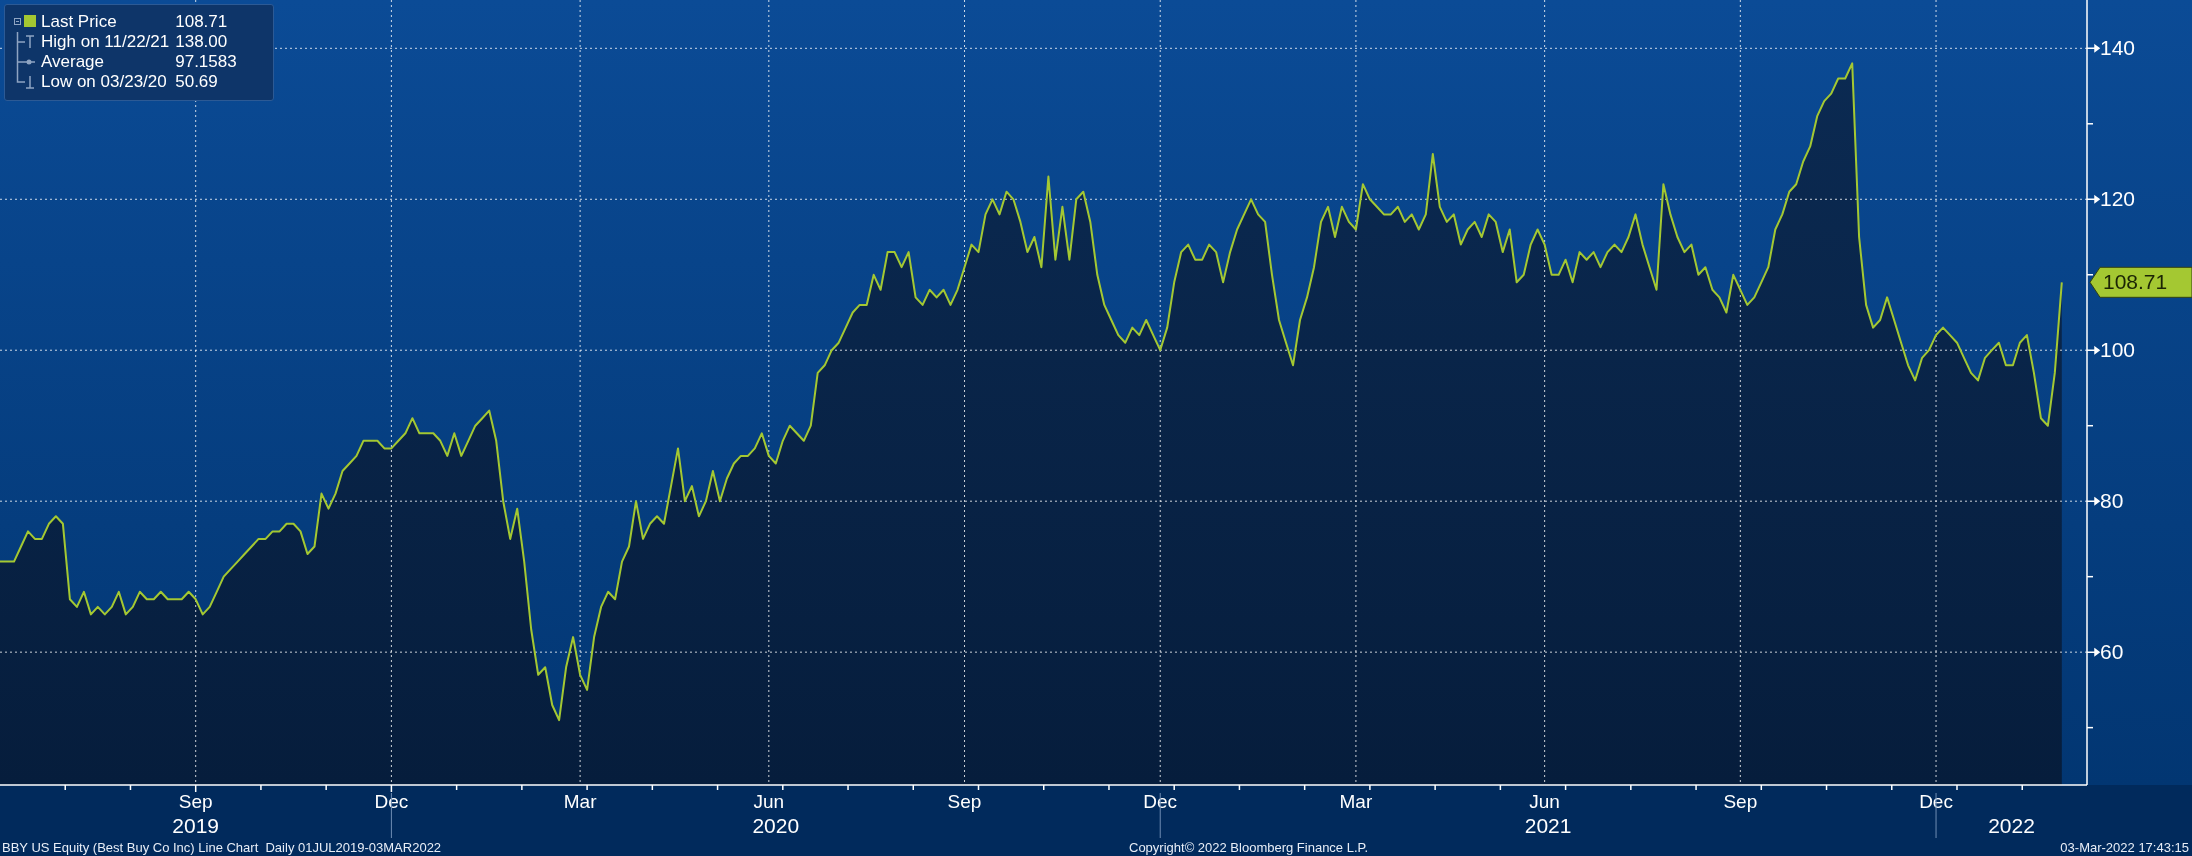 The image size is (2192, 856). What do you see at coordinates (776, 825) in the screenshot?
I see `year-label: 2020` at bounding box center [776, 825].